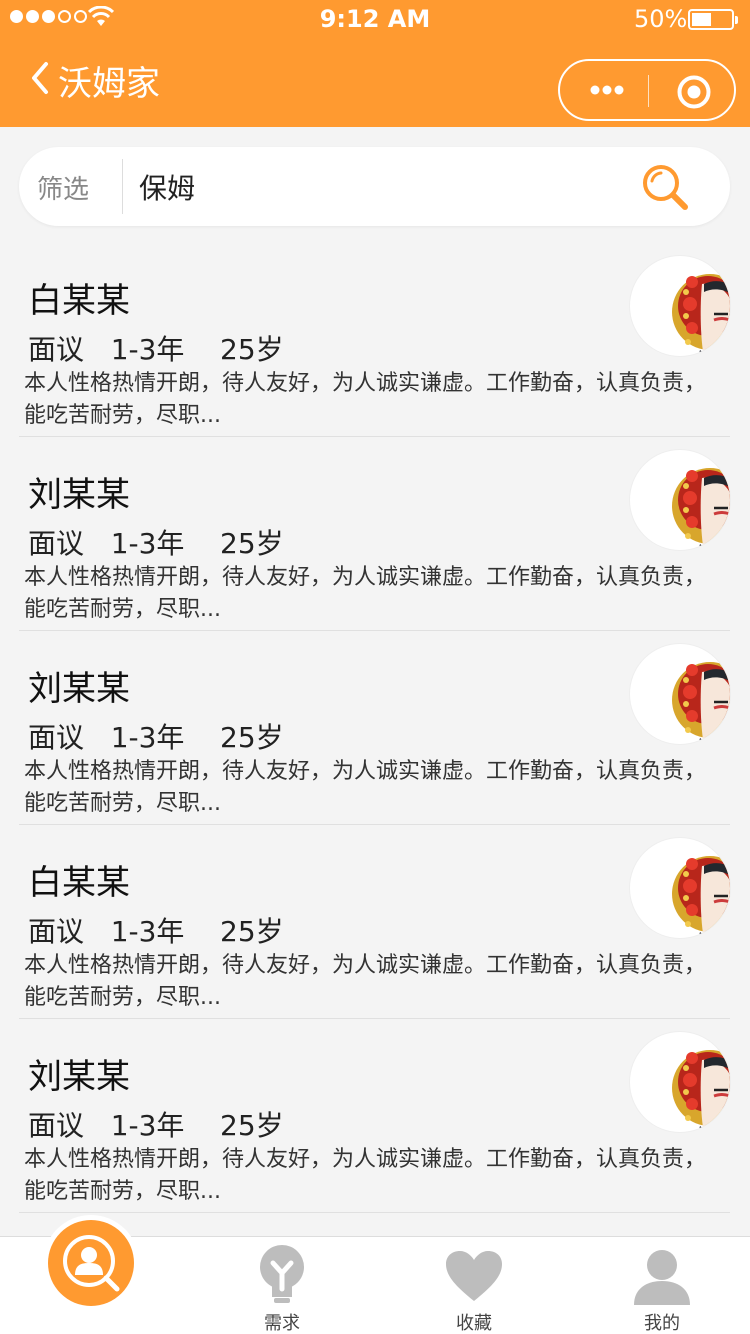  Describe the element at coordinates (109, 84) in the screenshot. I see `page-title: 沃姆家` at that location.